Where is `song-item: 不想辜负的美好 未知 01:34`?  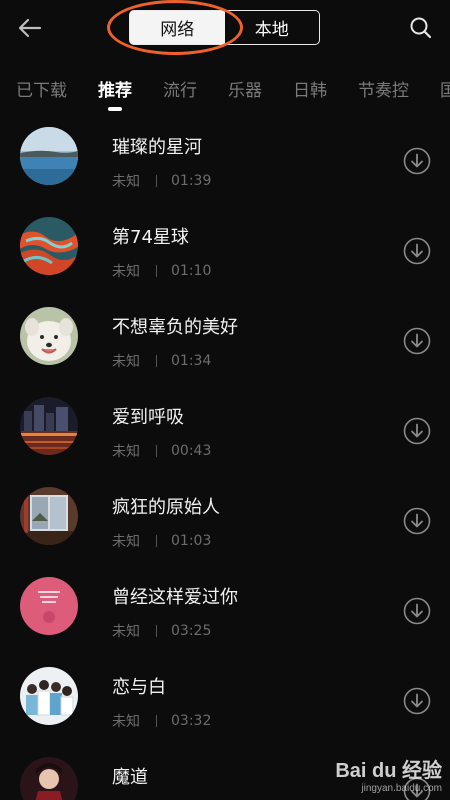 song-item: 不想辜负的美好 未知 01:34 is located at coordinates (225, 338).